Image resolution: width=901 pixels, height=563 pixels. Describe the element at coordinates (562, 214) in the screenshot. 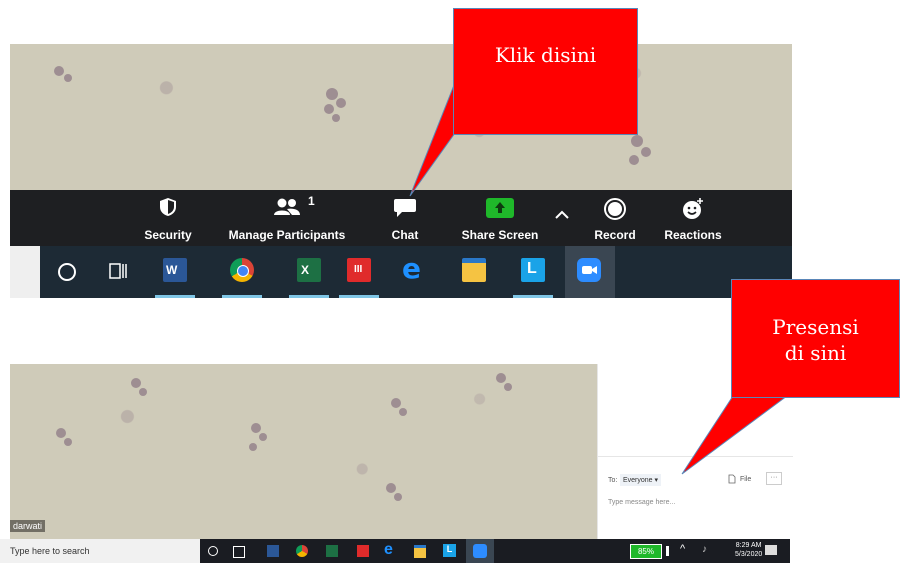

I see `chevron-up-icon` at that location.